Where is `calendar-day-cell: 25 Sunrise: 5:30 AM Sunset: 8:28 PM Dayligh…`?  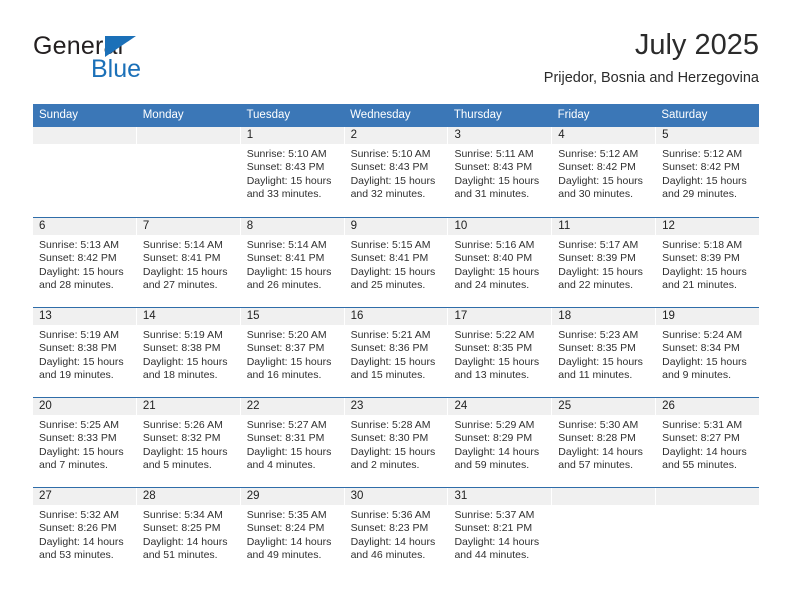 calendar-day-cell: 25 Sunrise: 5:30 AM Sunset: 8:28 PM Dayligh… is located at coordinates (604, 442).